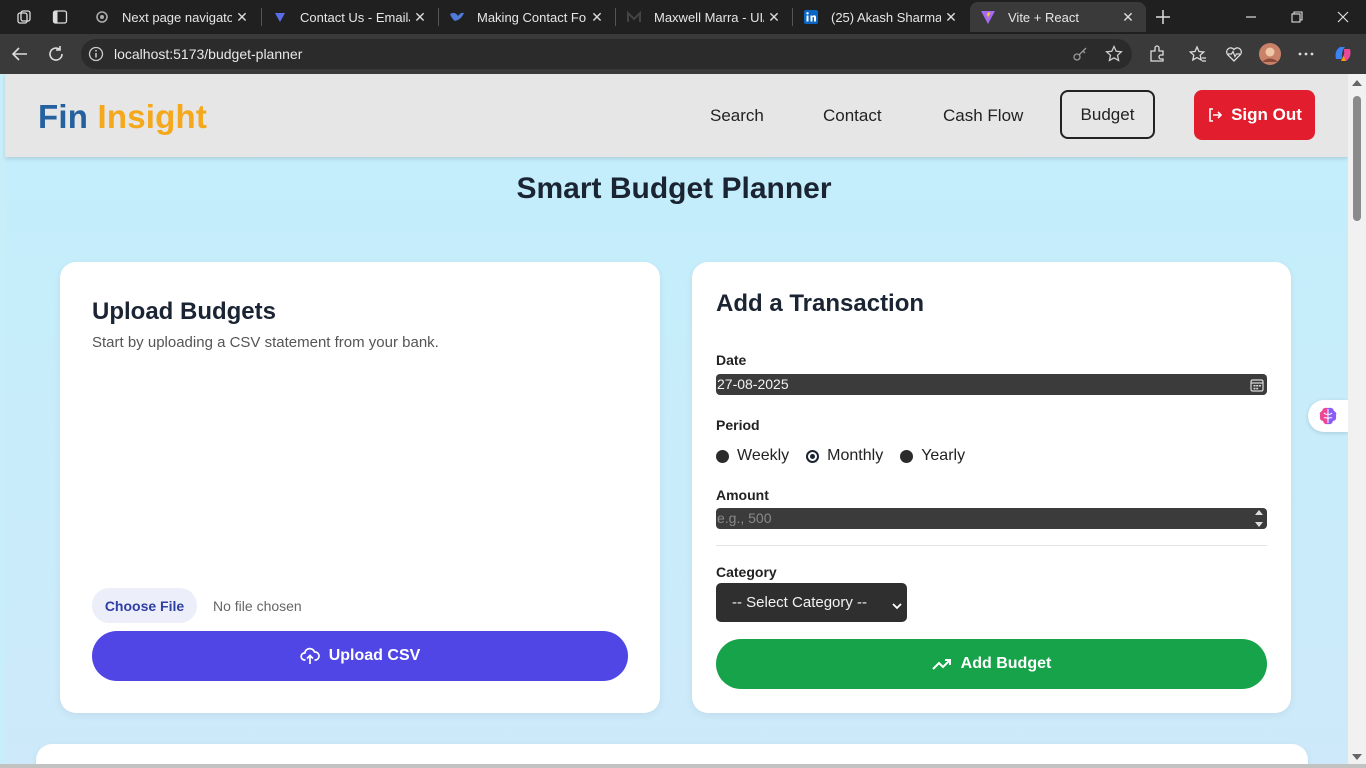  I want to click on profile-avatar, so click(1270, 54).